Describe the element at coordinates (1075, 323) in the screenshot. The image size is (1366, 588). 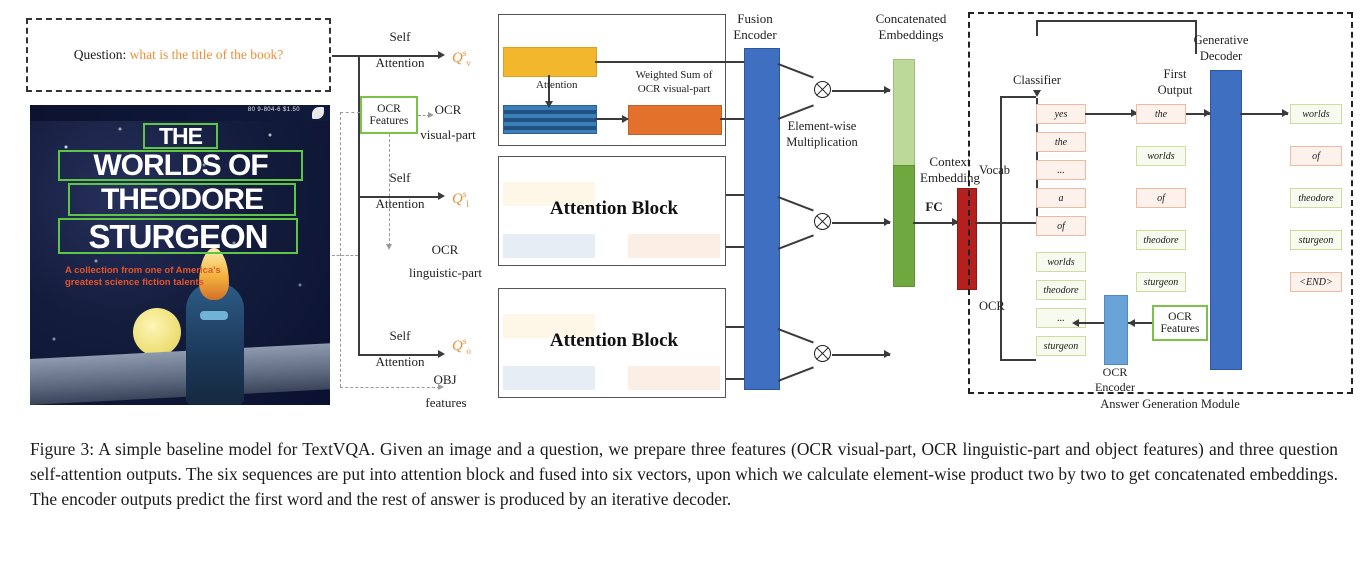
I see `encoder-to-ocrlist-arrow-icon` at that location.